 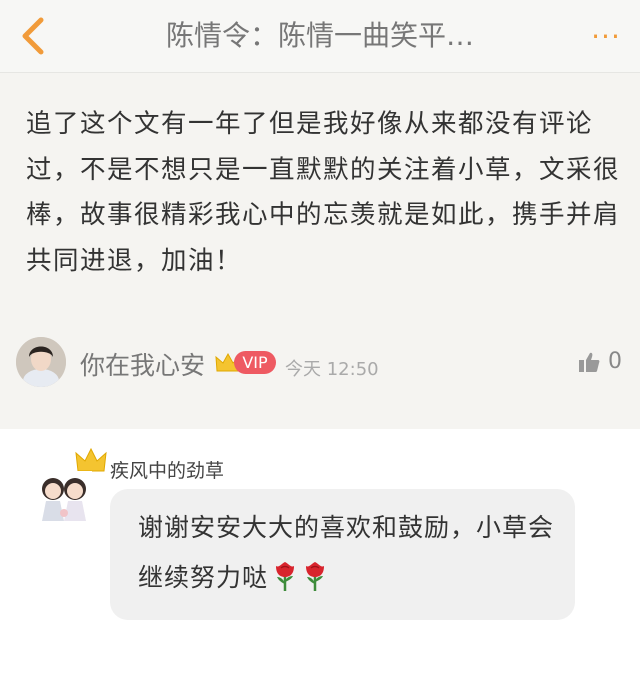 I want to click on more-dots-icon: ···, so click(x=606, y=36).